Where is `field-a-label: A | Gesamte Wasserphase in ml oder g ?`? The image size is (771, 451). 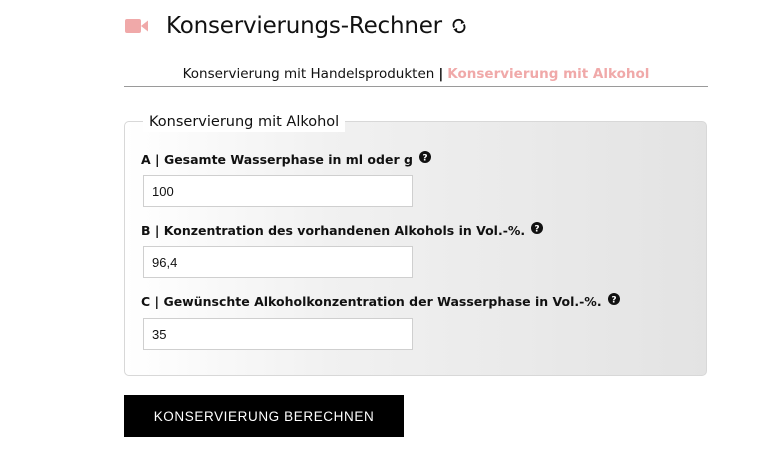
field-a-label: A | Gesamte Wasserphase in ml oder g ? is located at coordinates (286, 158).